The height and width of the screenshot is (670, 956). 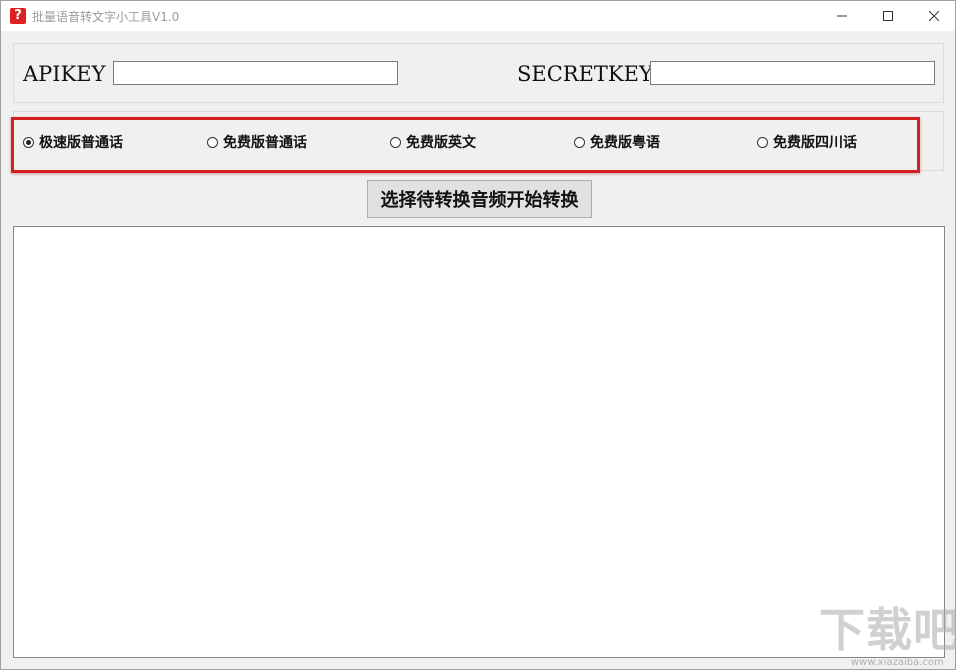 What do you see at coordinates (64, 74) in the screenshot?
I see `apikey-label: APIKEY` at bounding box center [64, 74].